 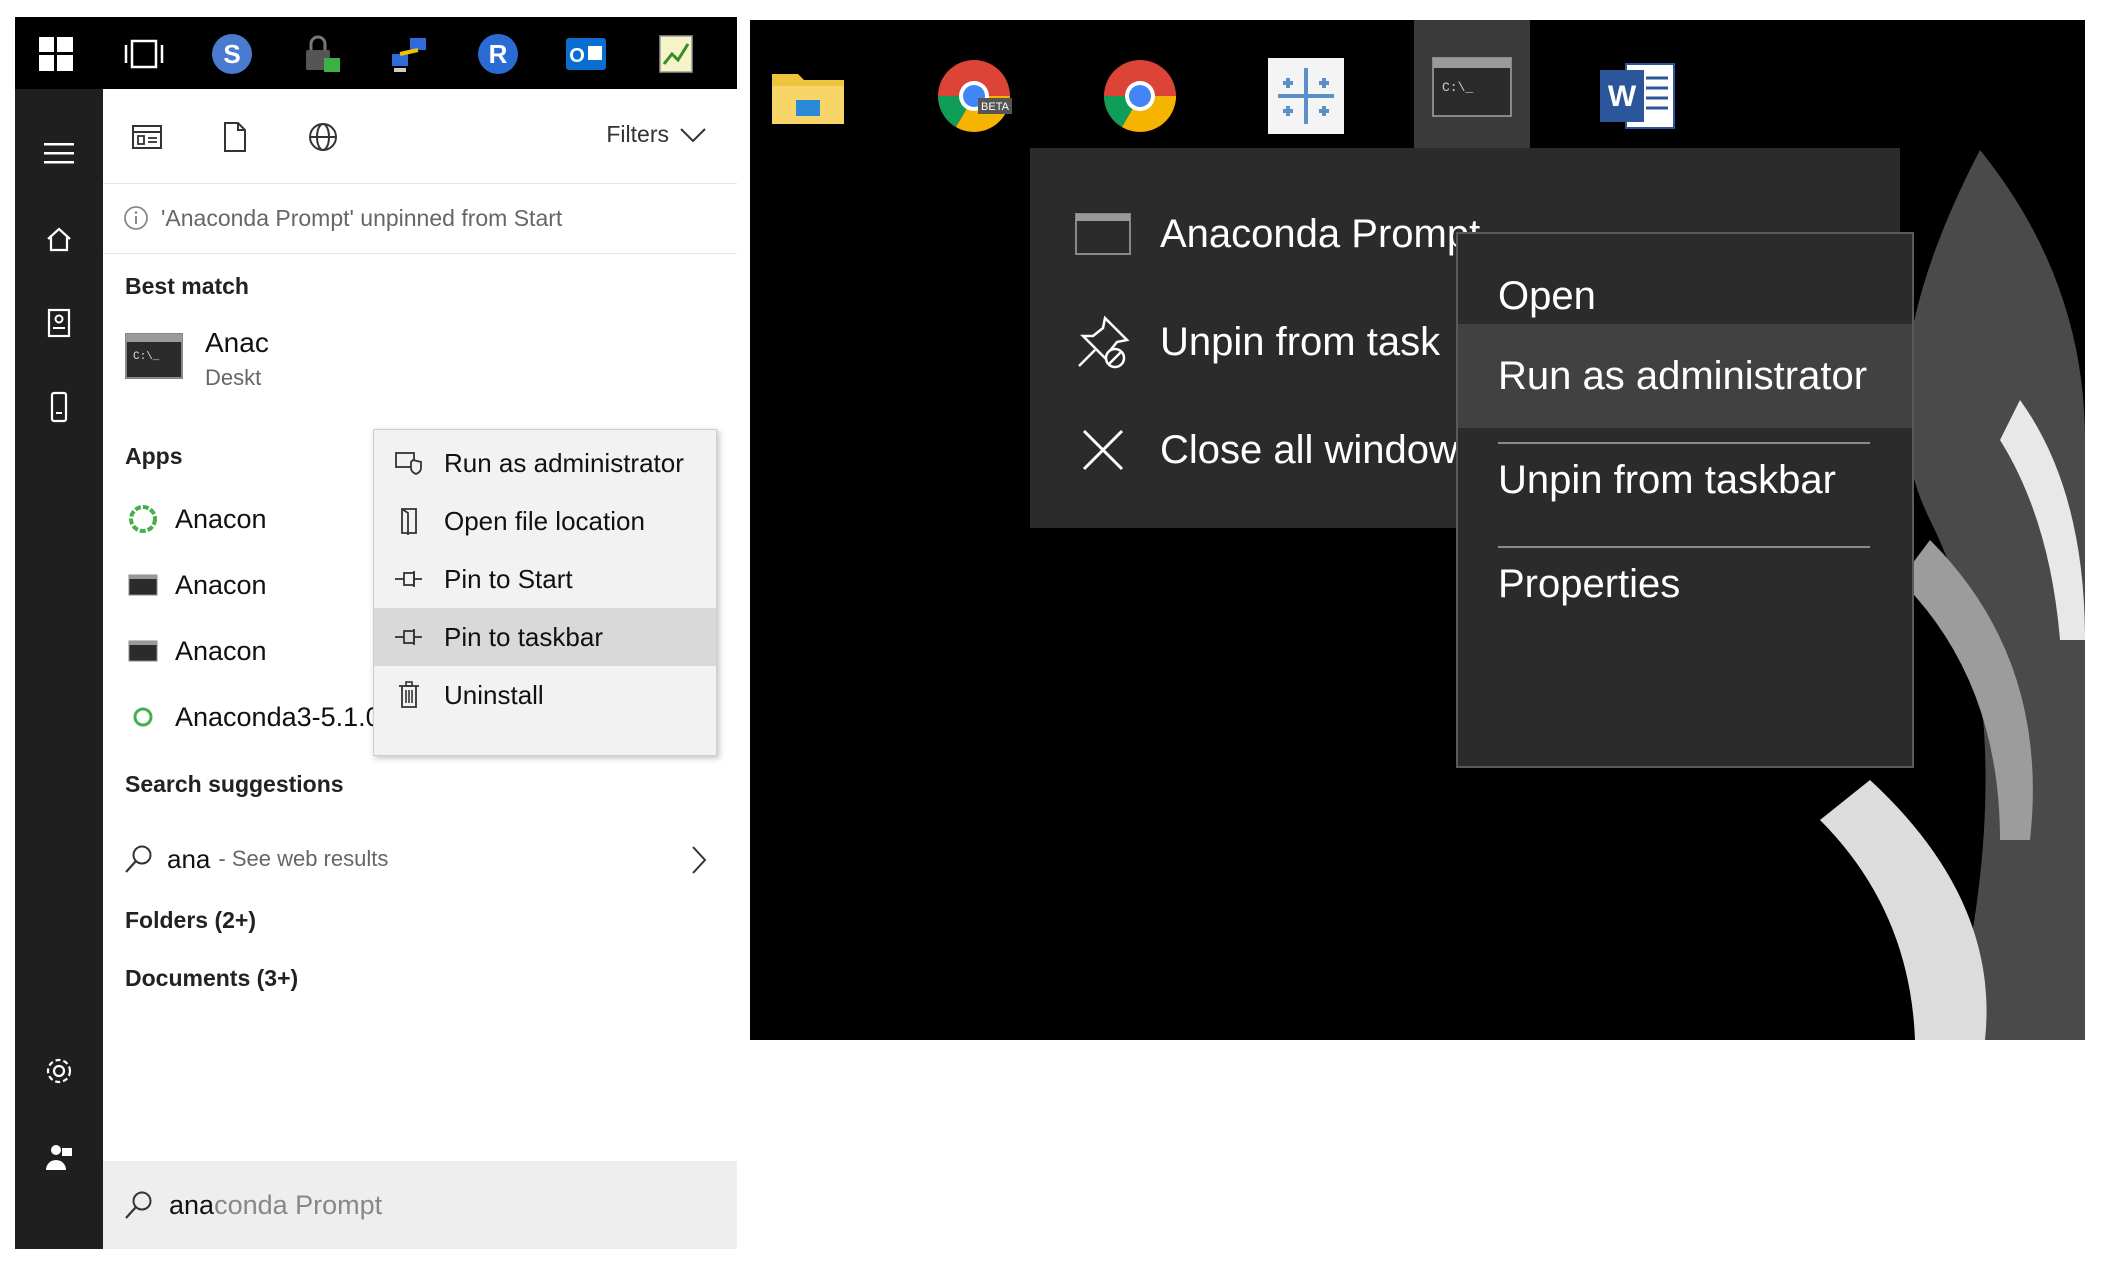 I want to click on menu-item-label: Open, so click(x=1547, y=295).